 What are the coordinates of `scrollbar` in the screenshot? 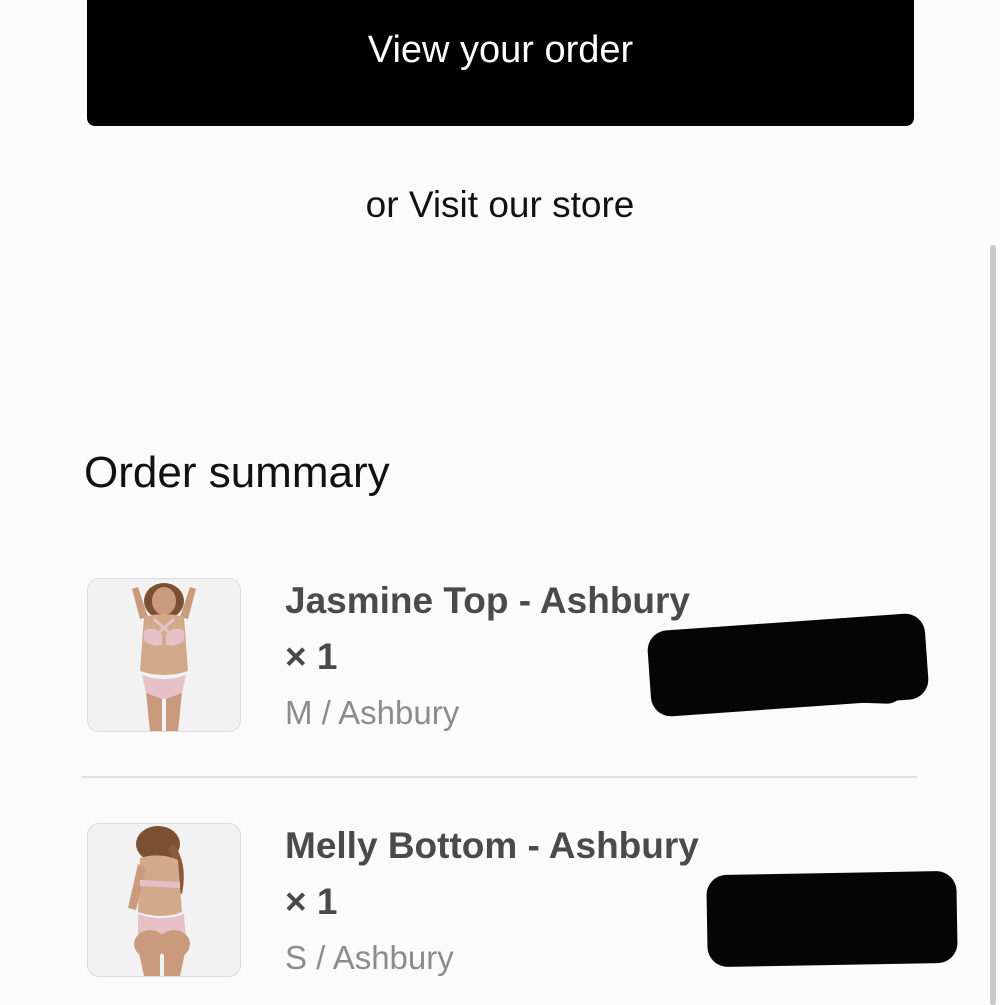 It's located at (993, 625).